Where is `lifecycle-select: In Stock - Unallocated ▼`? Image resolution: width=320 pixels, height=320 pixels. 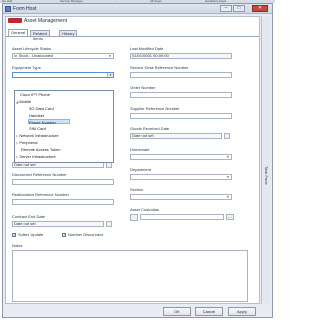
lifecycle-select: In Stock - Unallocated ▼ is located at coordinates (63, 56).